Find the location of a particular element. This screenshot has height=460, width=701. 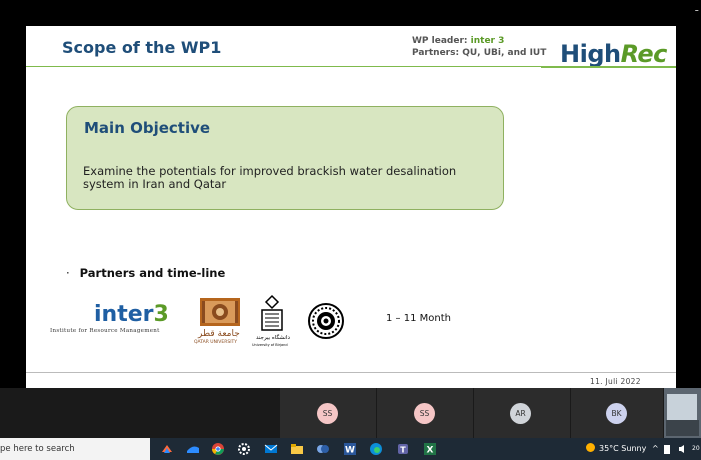

participant-tile: AR is located at coordinates (522, 413).